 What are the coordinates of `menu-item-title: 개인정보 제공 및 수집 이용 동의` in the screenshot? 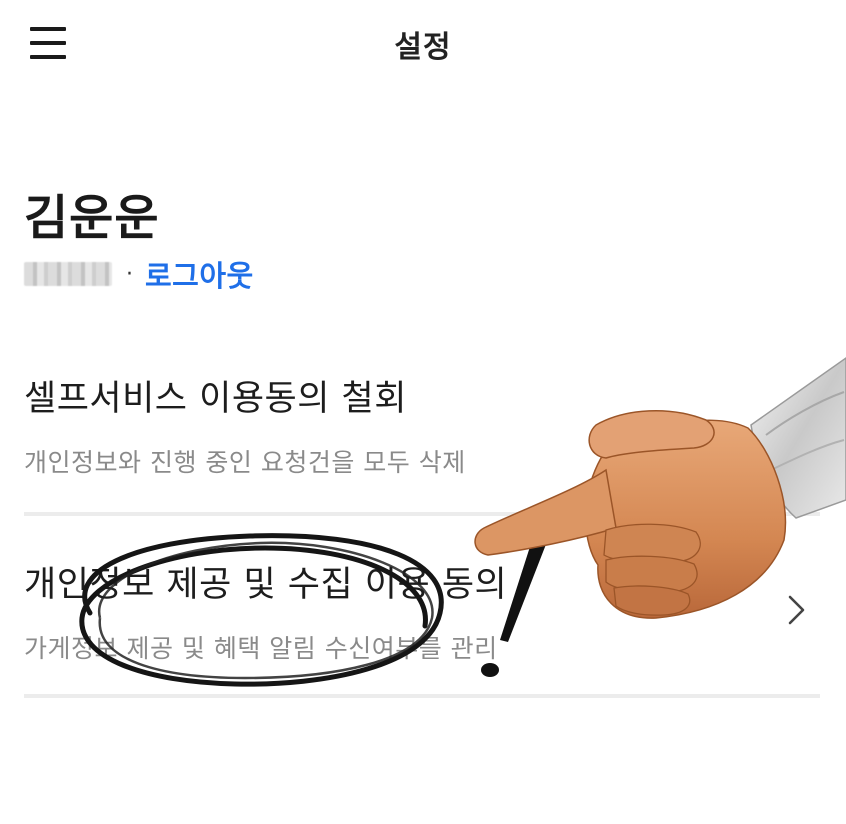 It's located at (266, 585).